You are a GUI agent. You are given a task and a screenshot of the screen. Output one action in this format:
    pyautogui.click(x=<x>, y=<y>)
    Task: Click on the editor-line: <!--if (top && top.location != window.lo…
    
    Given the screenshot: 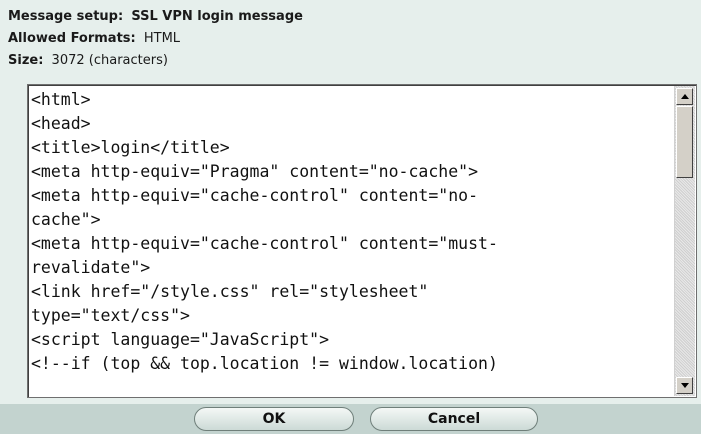 What is the action you would take?
    pyautogui.click(x=264, y=363)
    